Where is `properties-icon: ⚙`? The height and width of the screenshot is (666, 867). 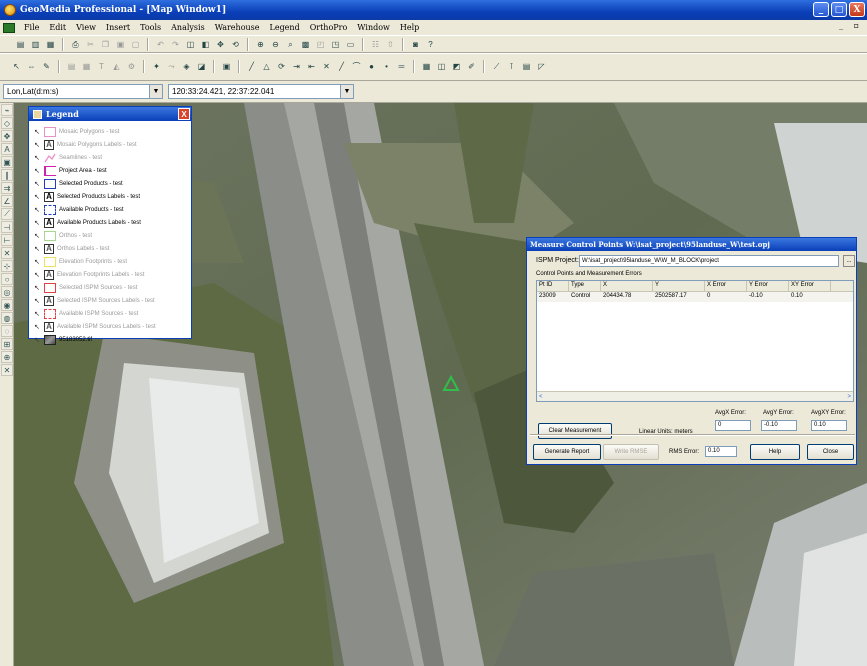
properties-icon: ⚙ is located at coordinates (131, 66).